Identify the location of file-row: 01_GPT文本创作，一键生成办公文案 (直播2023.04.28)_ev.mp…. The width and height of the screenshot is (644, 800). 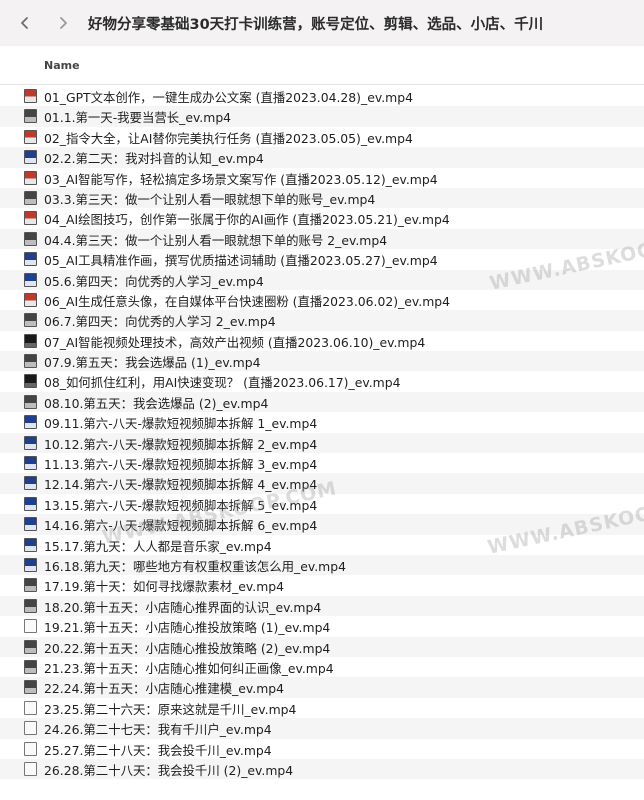
(322, 96).